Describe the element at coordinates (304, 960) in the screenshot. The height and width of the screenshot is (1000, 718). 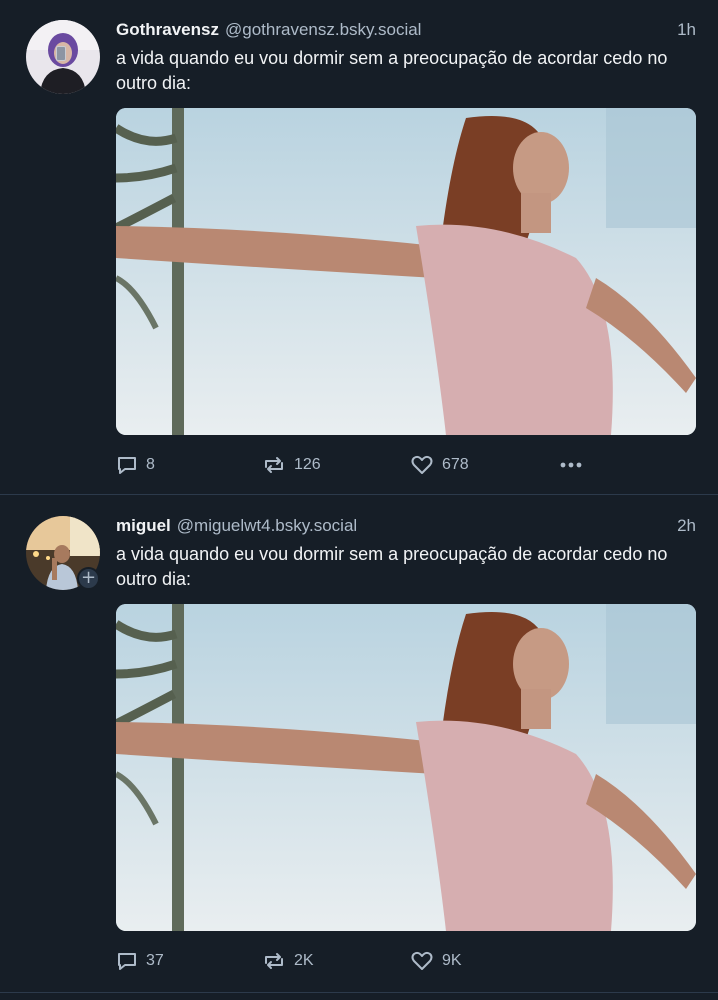
I see `repost-count: 2K` at that location.